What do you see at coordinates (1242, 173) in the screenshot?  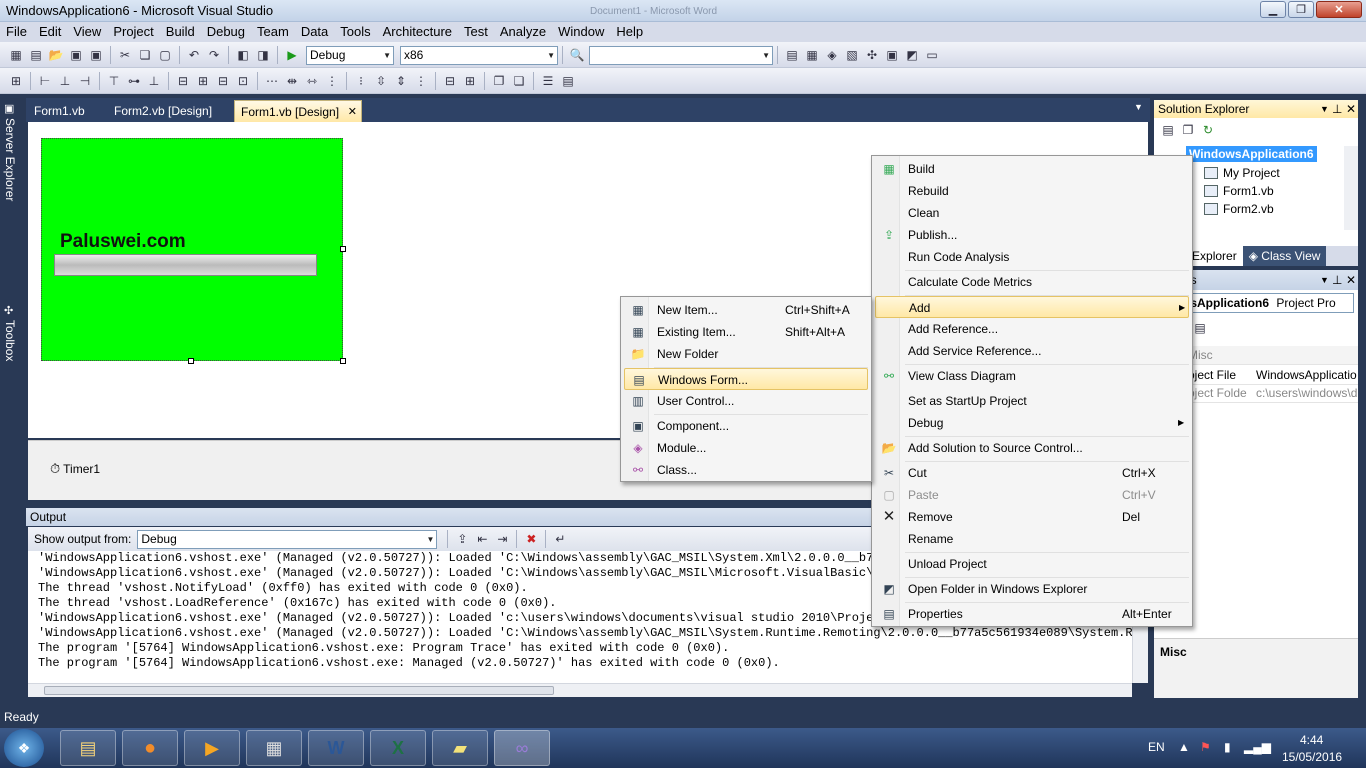 I see `tree-item-my-project: My Project` at bounding box center [1242, 173].